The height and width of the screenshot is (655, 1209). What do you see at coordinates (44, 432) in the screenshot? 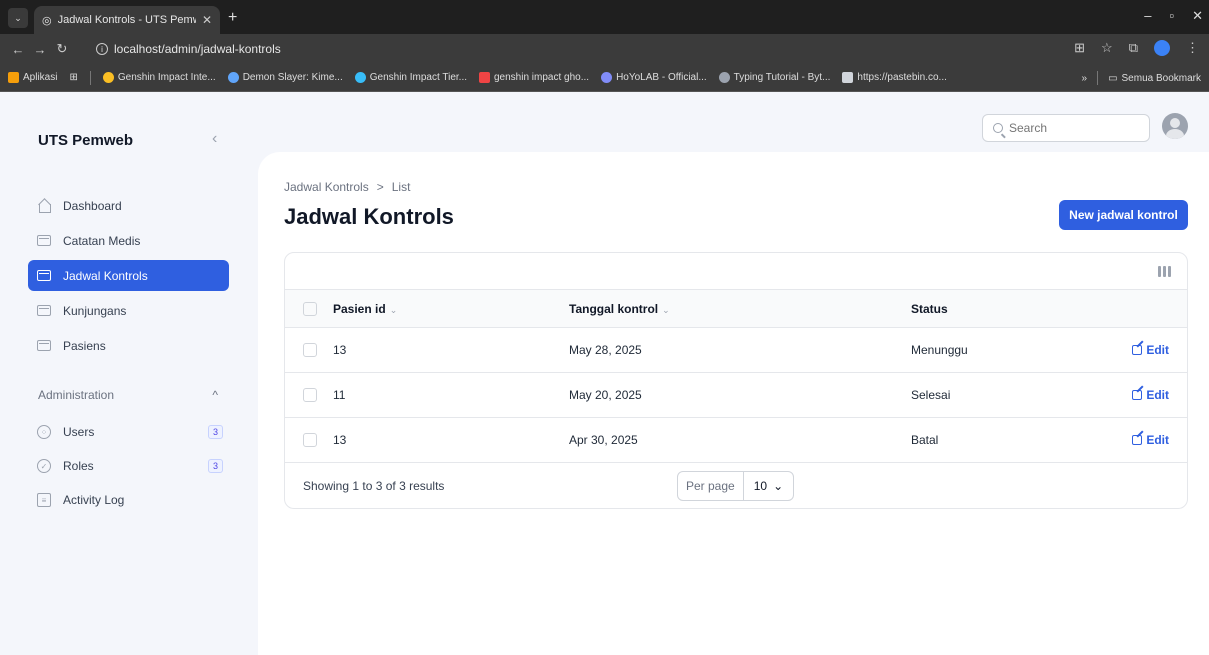
I see `users-icon: ⁘` at bounding box center [44, 432].